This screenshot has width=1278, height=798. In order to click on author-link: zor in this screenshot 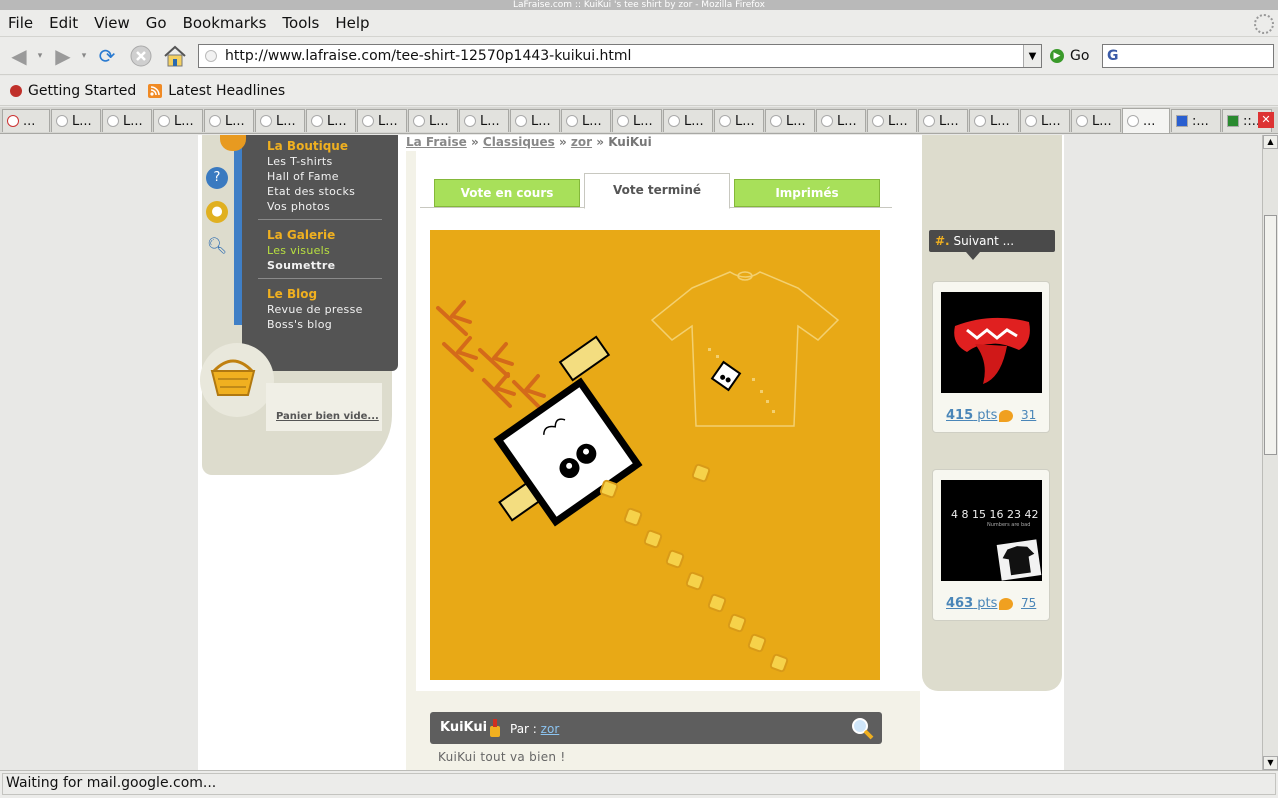, I will do `click(550, 729)`.